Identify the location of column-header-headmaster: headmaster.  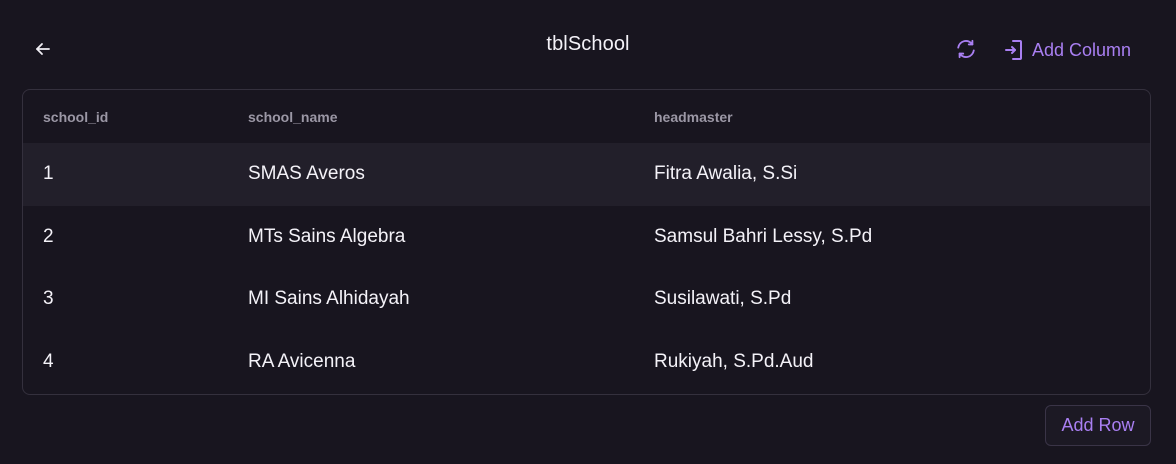
(892, 116).